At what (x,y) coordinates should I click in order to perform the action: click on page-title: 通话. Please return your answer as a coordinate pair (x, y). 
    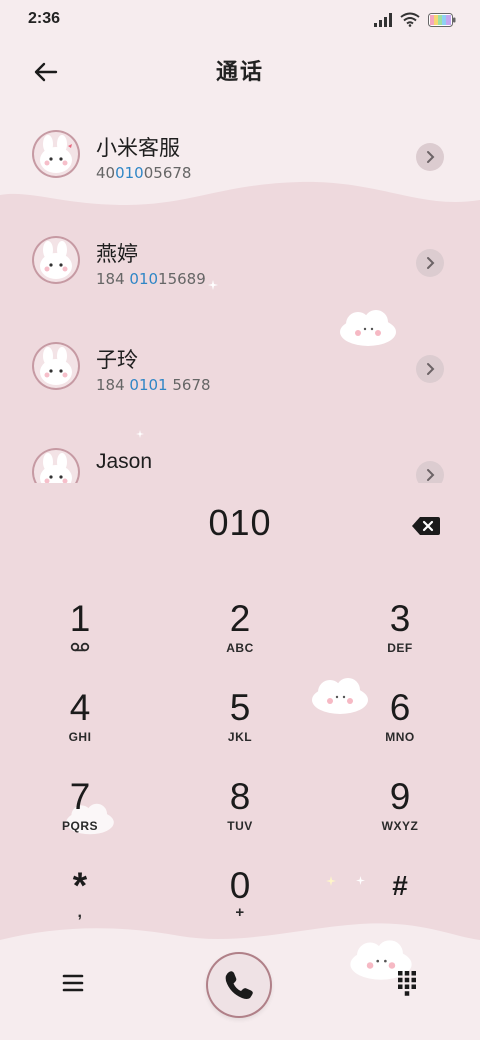
    Looking at the image, I should click on (239, 72).